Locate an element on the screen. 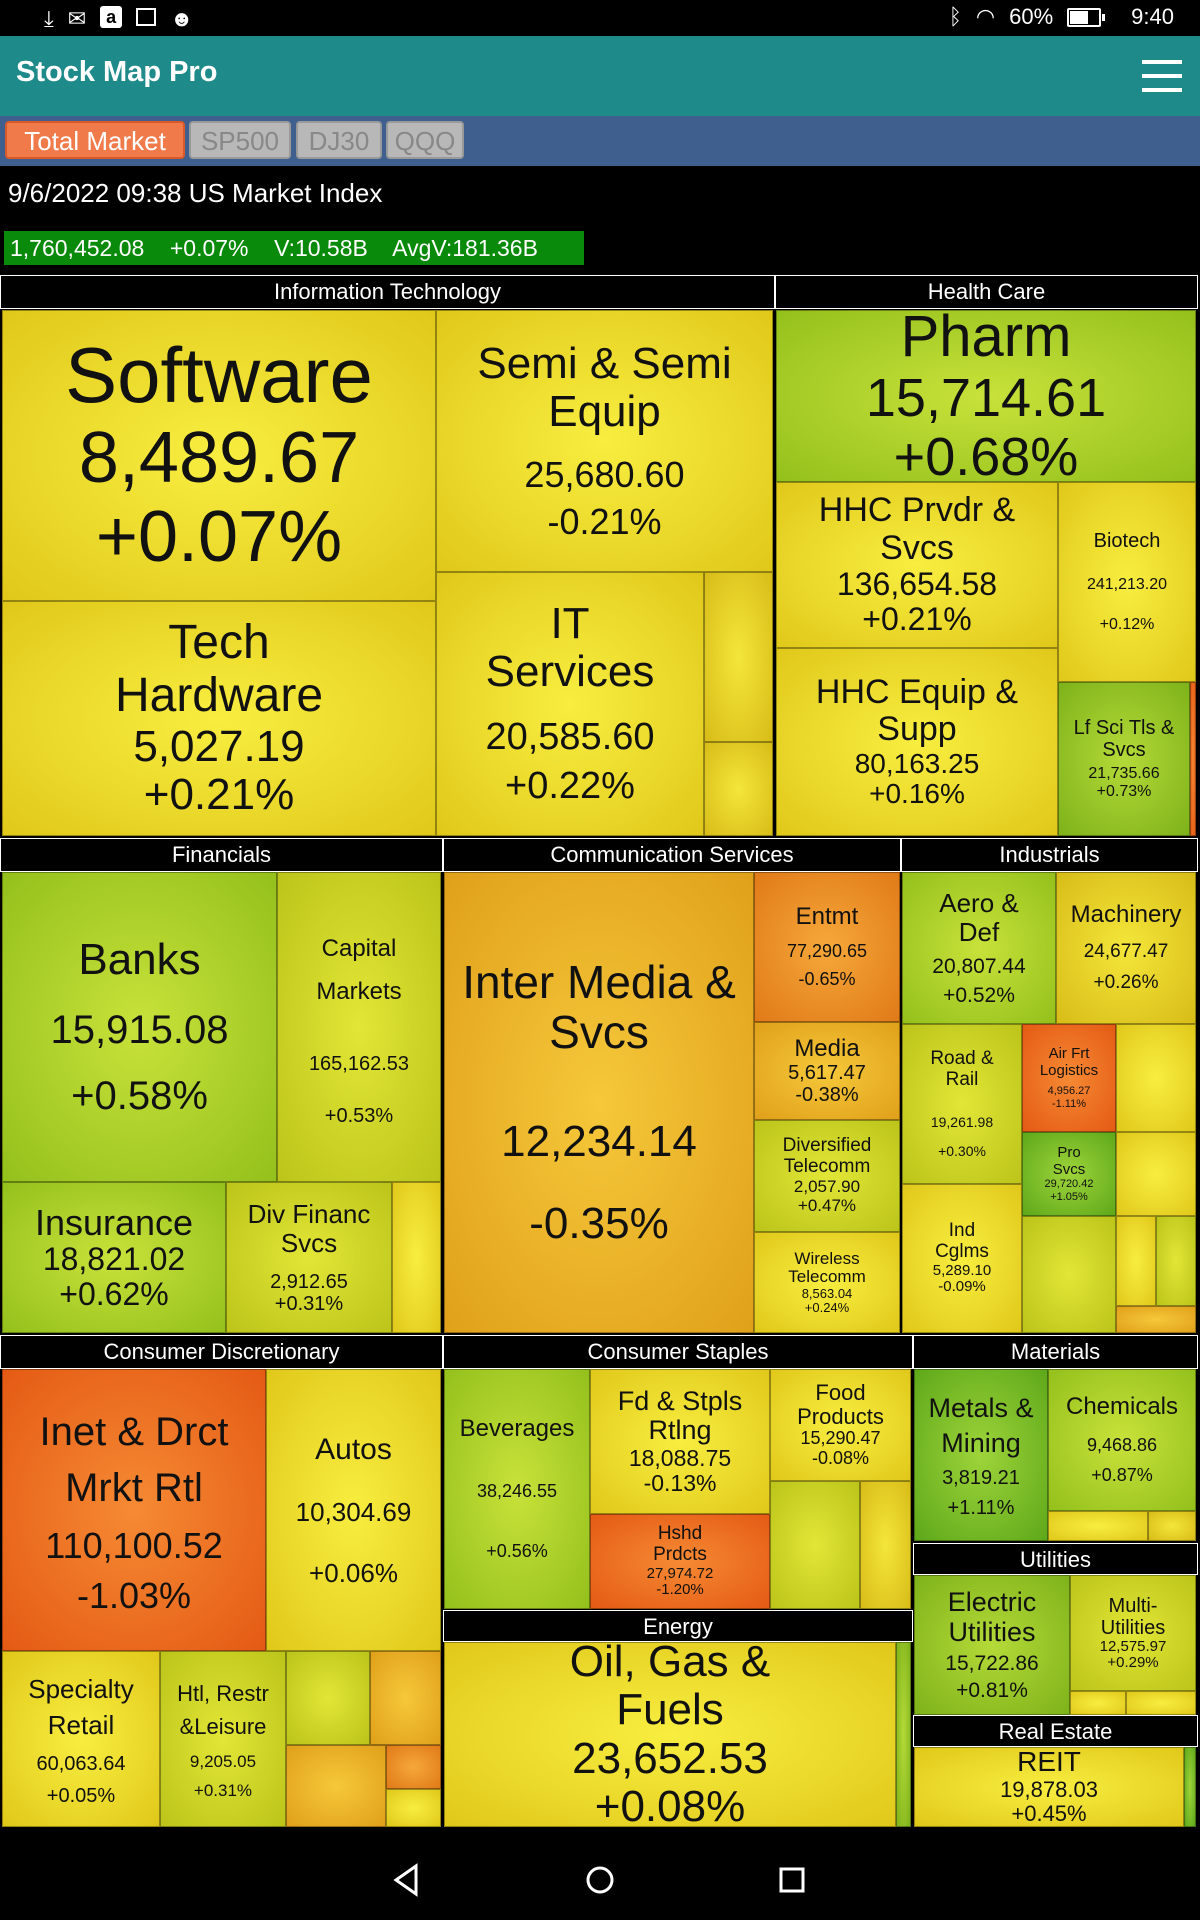  battery-percent: 60% is located at coordinates (1031, 16).